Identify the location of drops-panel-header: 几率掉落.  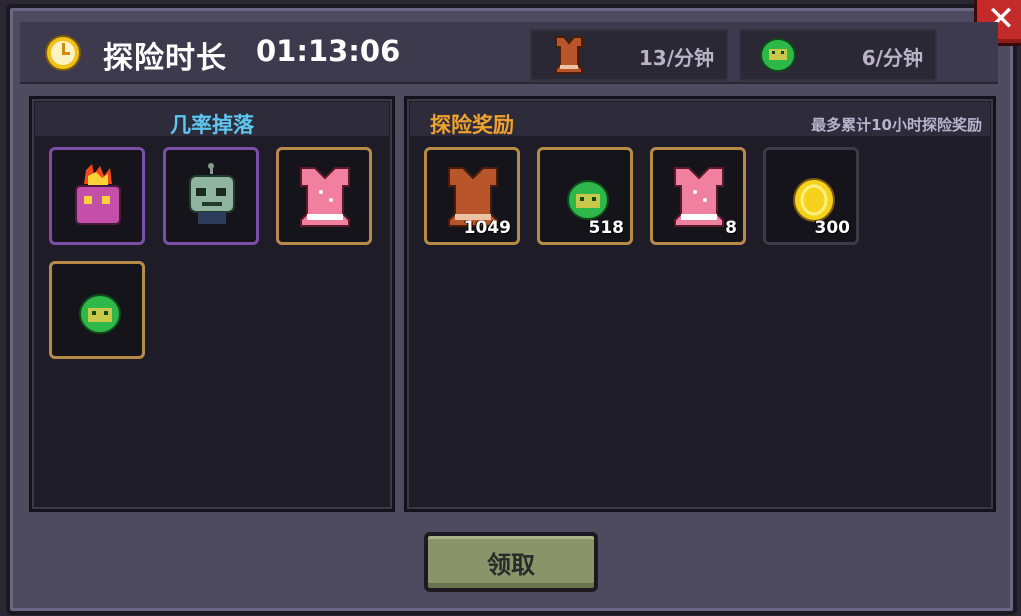
(212, 119).